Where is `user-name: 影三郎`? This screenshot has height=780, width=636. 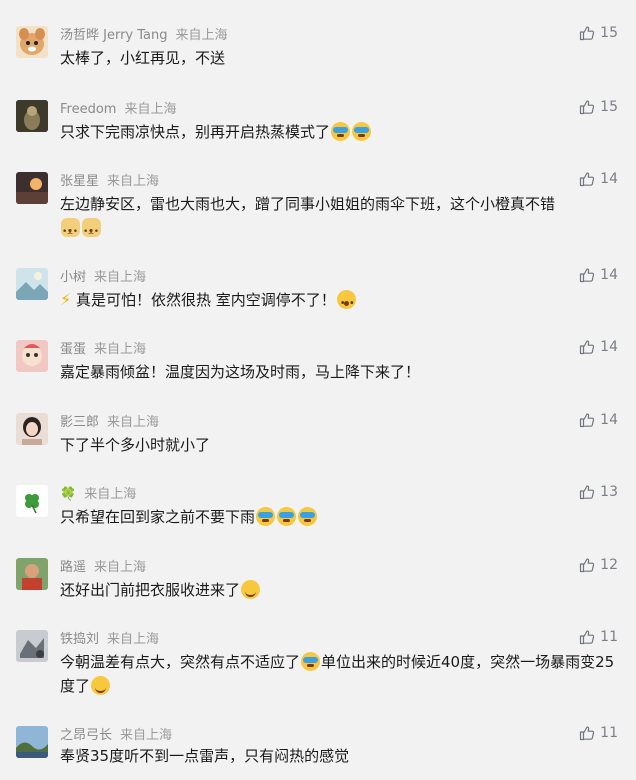 user-name: 影三郎 is located at coordinates (79, 422).